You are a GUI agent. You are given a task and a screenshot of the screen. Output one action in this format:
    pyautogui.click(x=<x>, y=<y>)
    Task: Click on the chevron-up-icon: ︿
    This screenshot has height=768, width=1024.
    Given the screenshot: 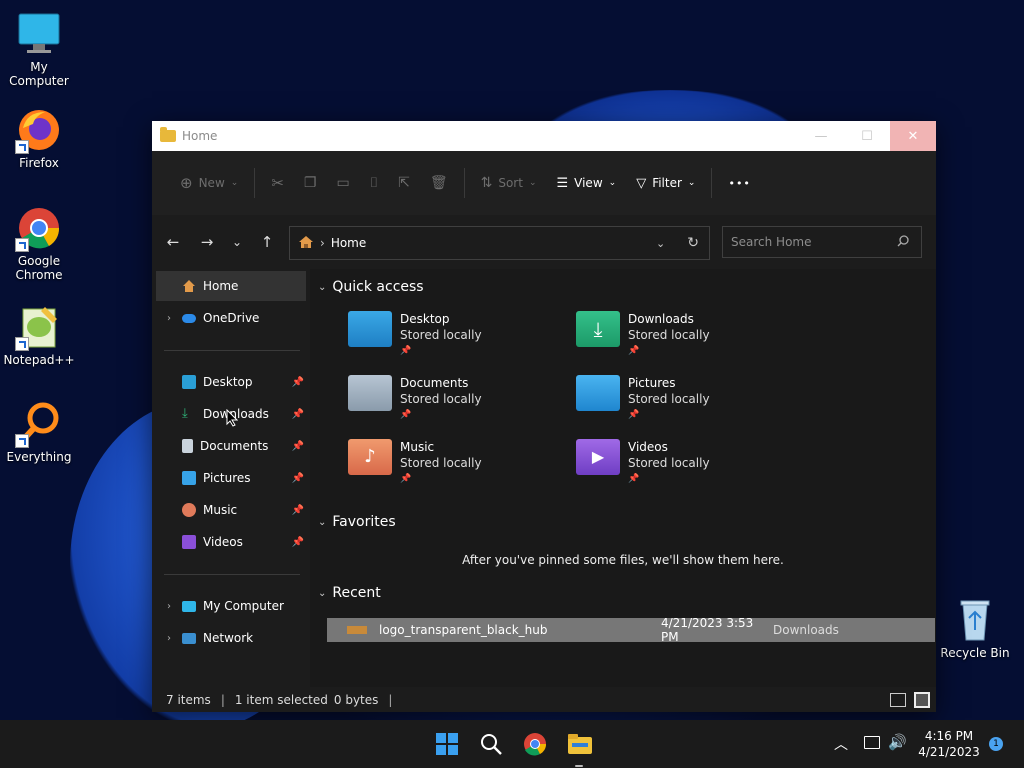 What is the action you would take?
    pyautogui.click(x=841, y=744)
    